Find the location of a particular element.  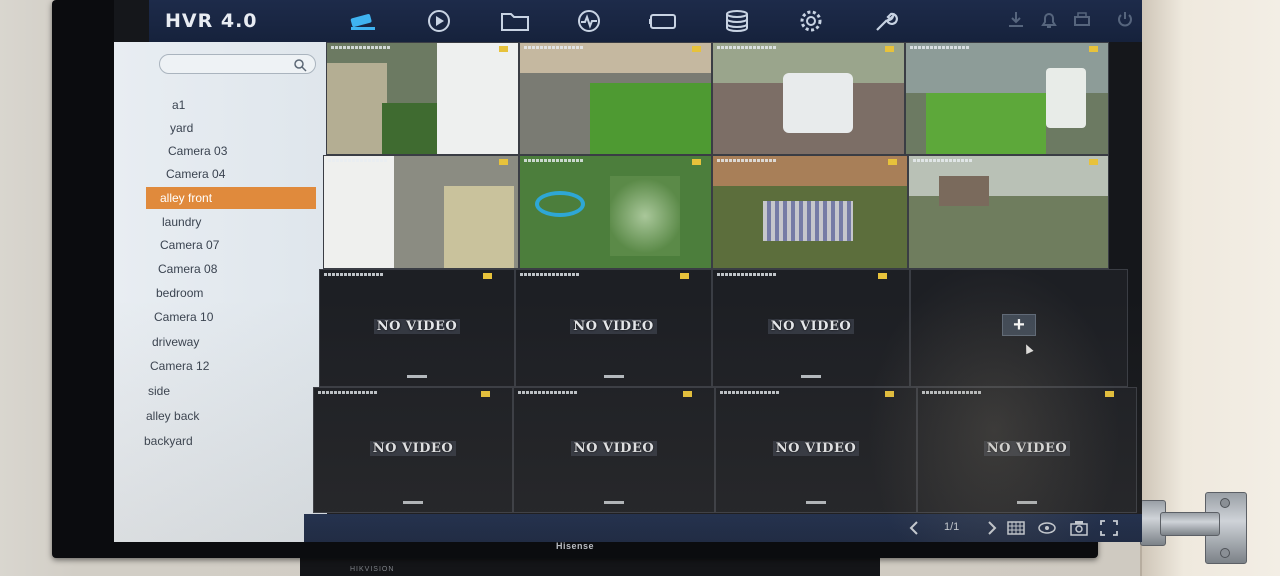

video-tile-16: NO VIDEO is located at coordinates (1027, 450).